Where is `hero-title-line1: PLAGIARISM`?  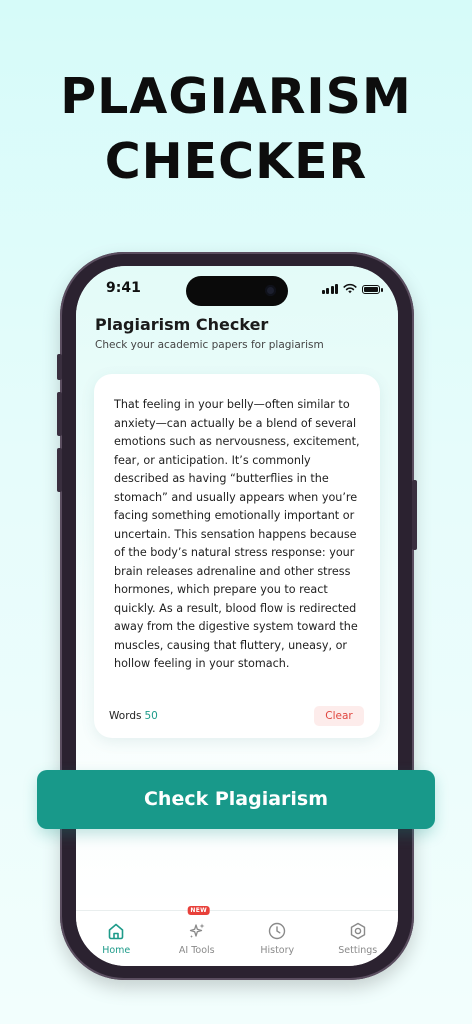
hero-title-line1: PLAGIARISM is located at coordinates (236, 96).